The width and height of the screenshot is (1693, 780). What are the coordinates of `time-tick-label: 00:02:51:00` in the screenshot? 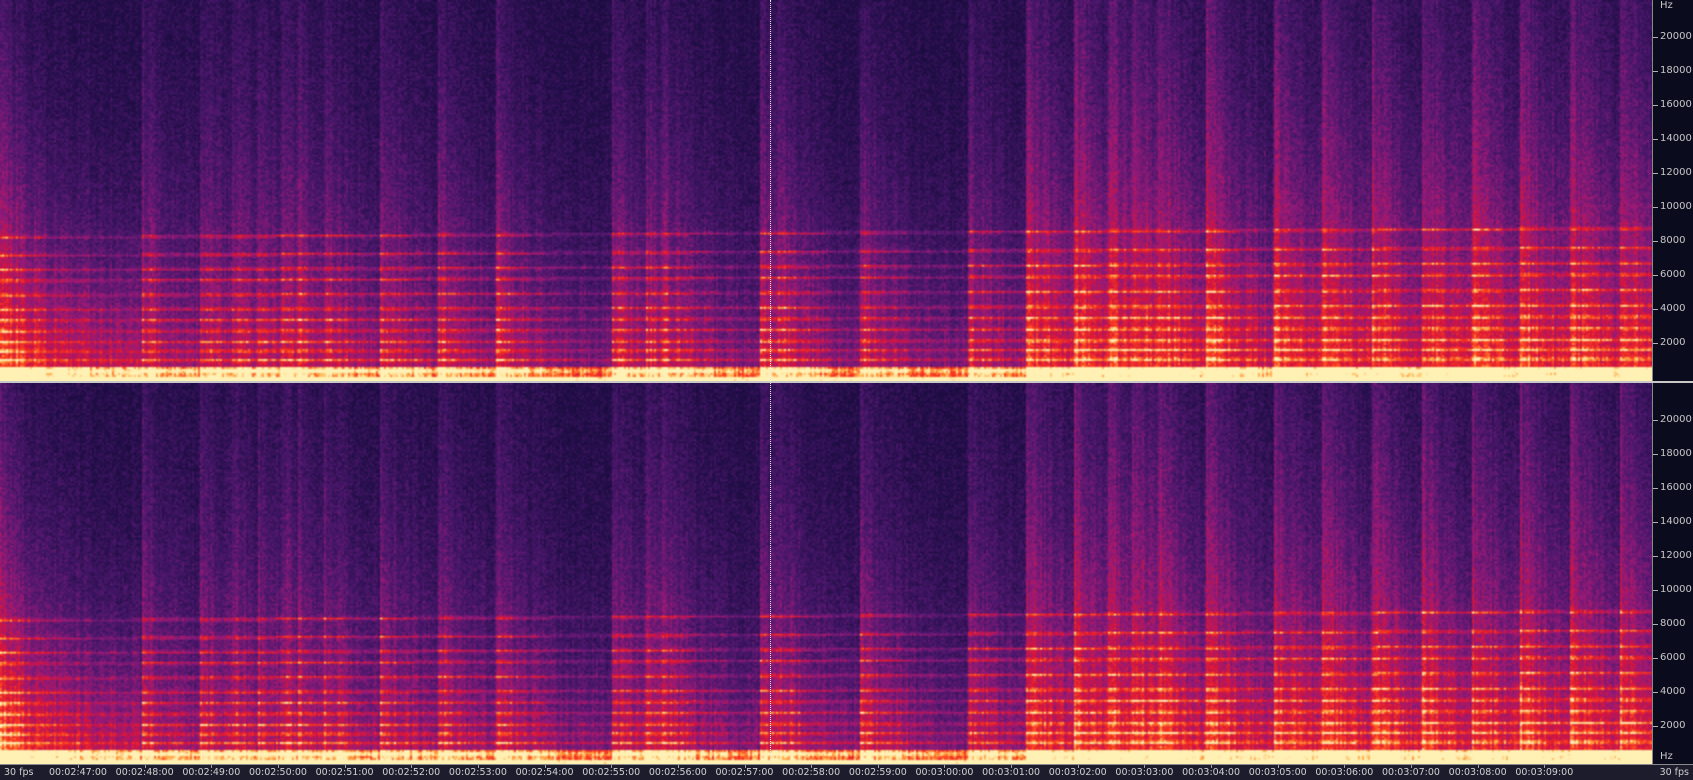 It's located at (344, 772).